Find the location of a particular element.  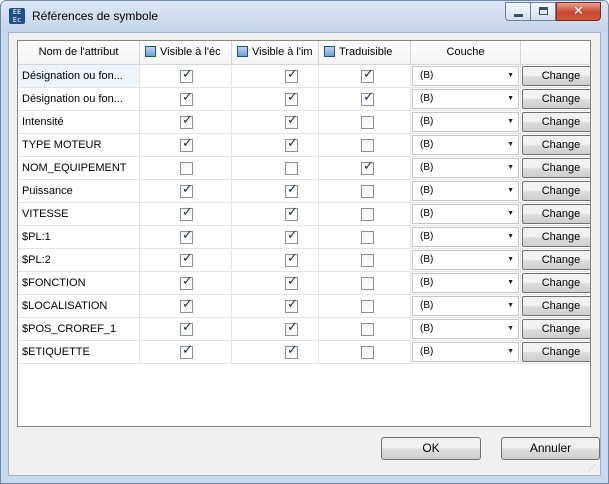

table-row: $LOCALISATION ✓ ✓ (B) ▼ Change is located at coordinates (304, 306).